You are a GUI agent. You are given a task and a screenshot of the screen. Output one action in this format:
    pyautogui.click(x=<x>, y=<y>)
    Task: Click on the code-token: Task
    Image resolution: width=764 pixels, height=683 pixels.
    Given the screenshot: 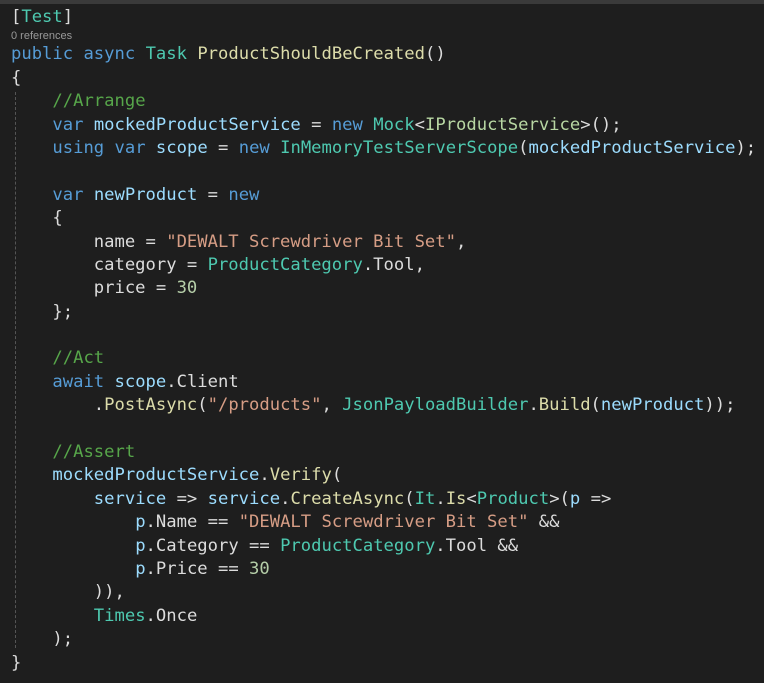 What is the action you would take?
    pyautogui.click(x=166, y=54)
    